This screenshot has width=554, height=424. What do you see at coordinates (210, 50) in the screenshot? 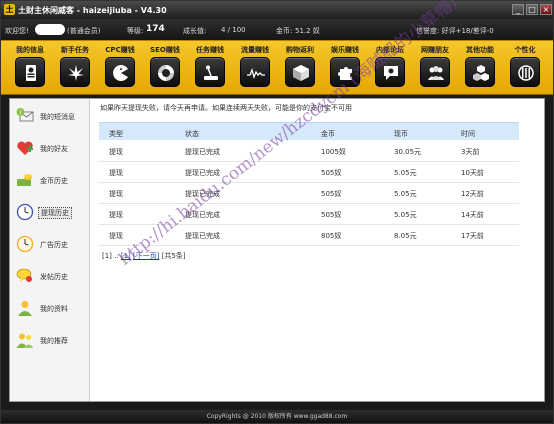
I see `nav-label: 任务赚钱` at bounding box center [210, 50].